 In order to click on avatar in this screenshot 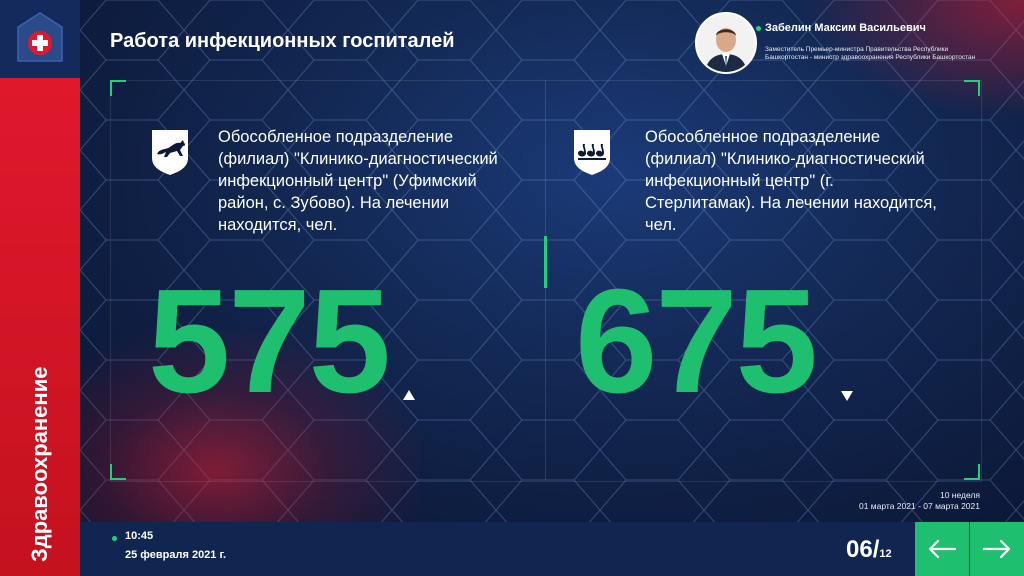, I will do `click(726, 43)`.